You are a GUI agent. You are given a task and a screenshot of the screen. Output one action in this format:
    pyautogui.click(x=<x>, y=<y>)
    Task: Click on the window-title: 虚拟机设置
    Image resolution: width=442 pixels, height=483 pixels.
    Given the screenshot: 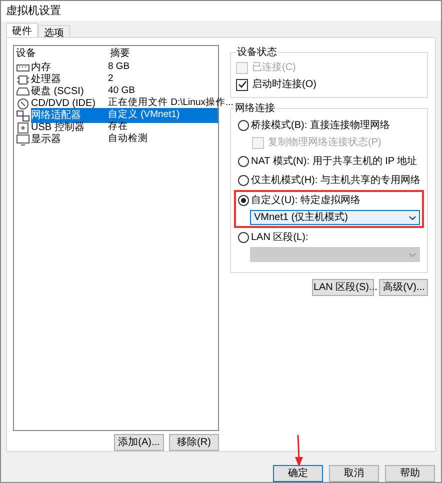 What is the action you would take?
    pyautogui.click(x=33, y=11)
    